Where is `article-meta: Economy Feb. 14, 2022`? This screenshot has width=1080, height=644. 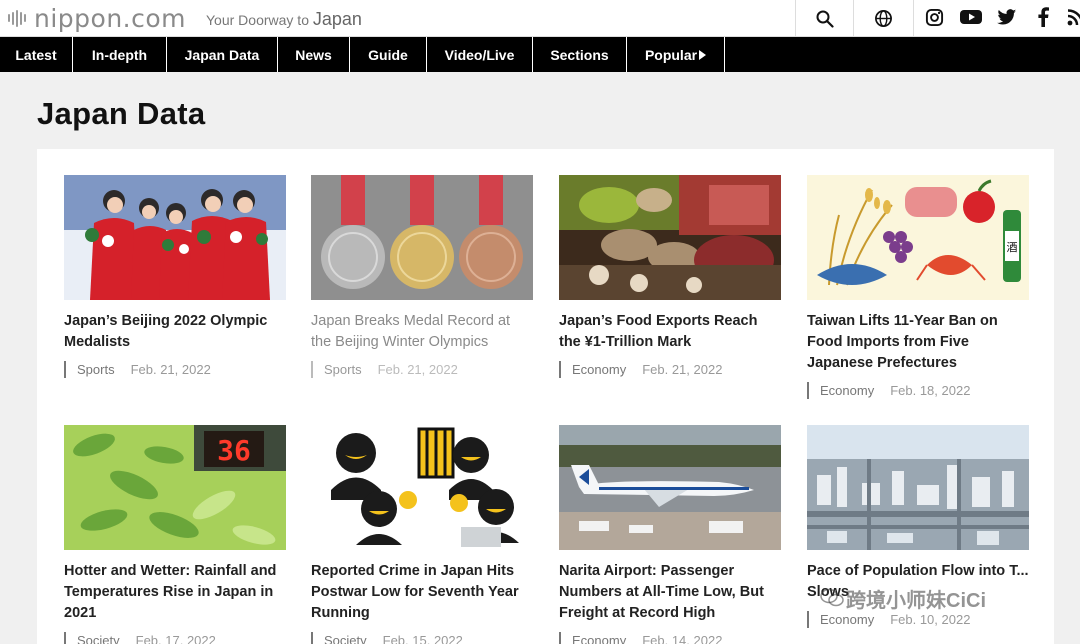
article-meta: Economy Feb. 14, 2022 is located at coordinates (670, 638).